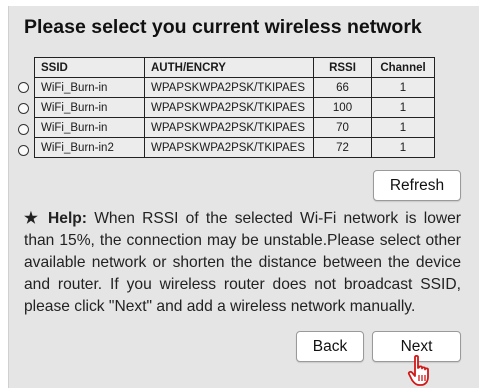 The width and height of the screenshot is (483, 390). What do you see at coordinates (417, 185) in the screenshot?
I see `refresh-button: Refresh` at bounding box center [417, 185].